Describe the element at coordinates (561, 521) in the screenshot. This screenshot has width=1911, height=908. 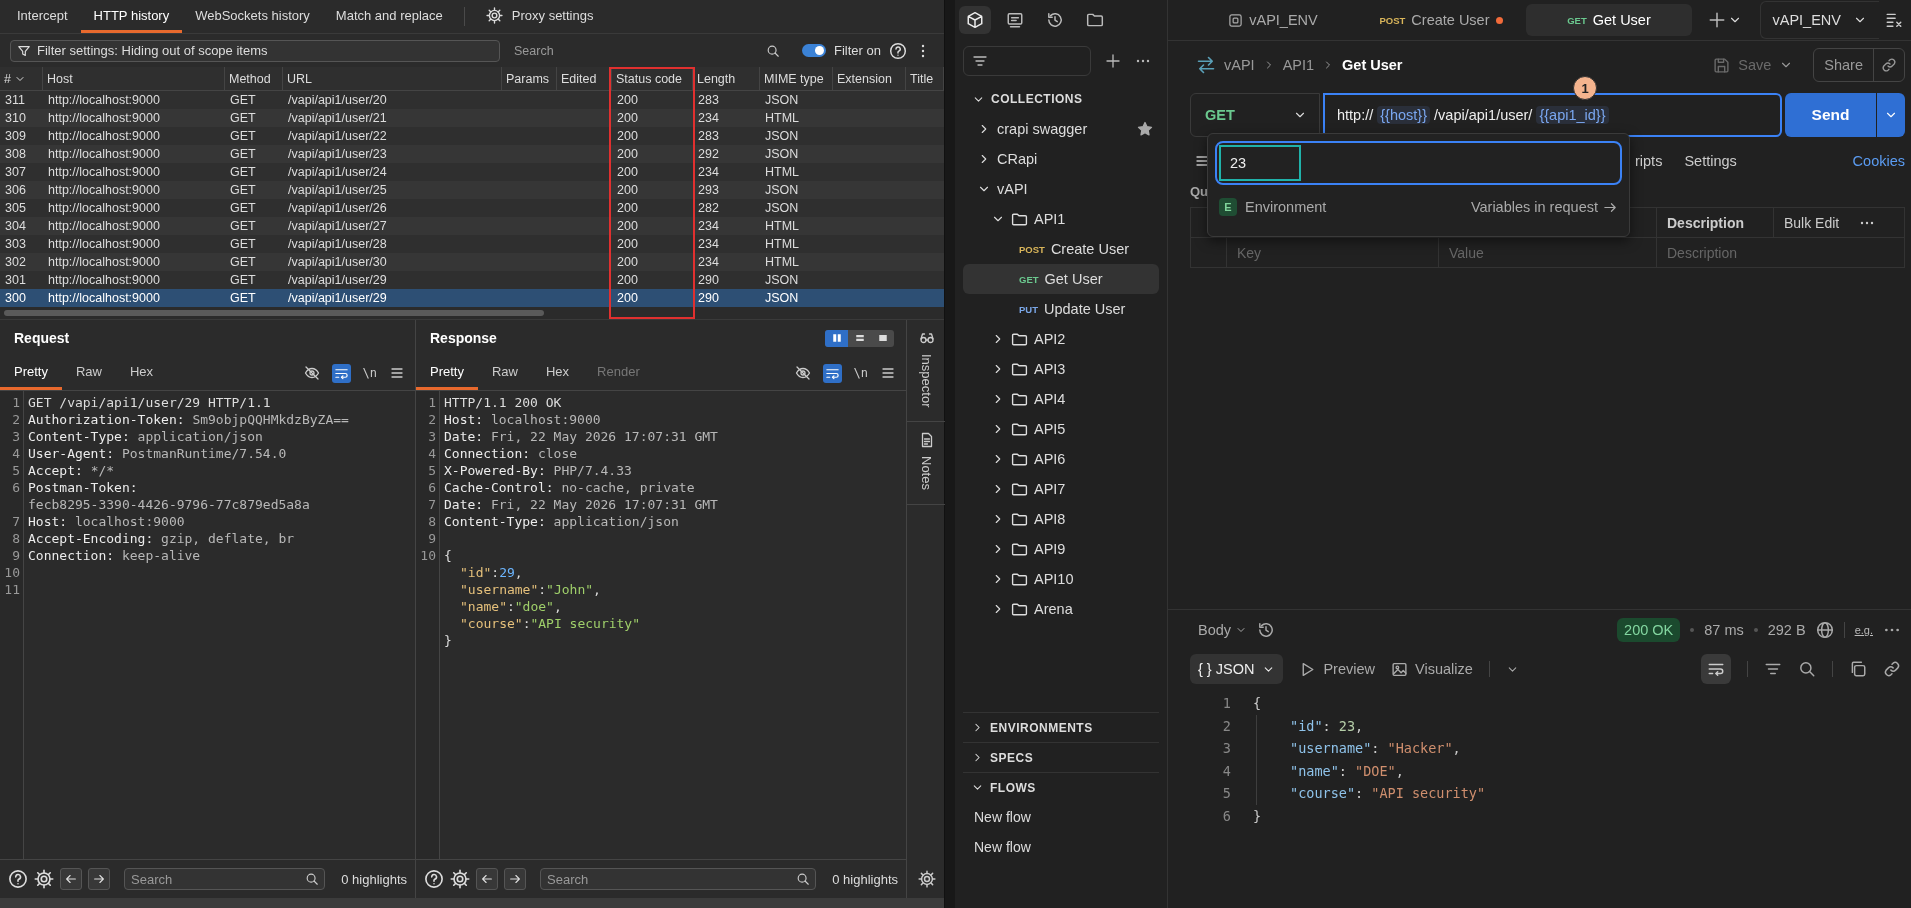
I see `code-line: Content-Type: application/json` at that location.